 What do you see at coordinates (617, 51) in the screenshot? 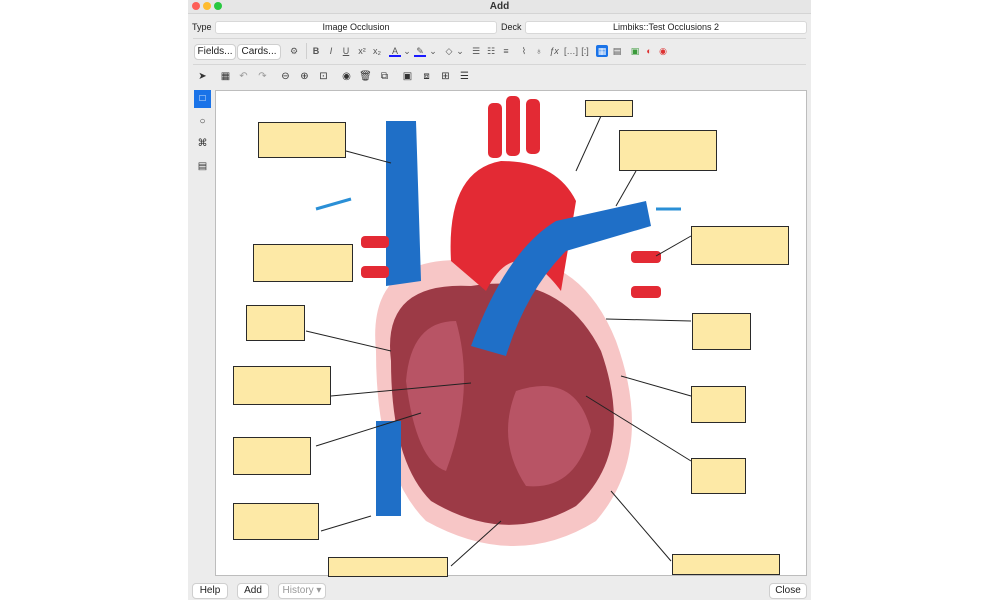
I see `table-icon: ▤` at bounding box center [617, 51].